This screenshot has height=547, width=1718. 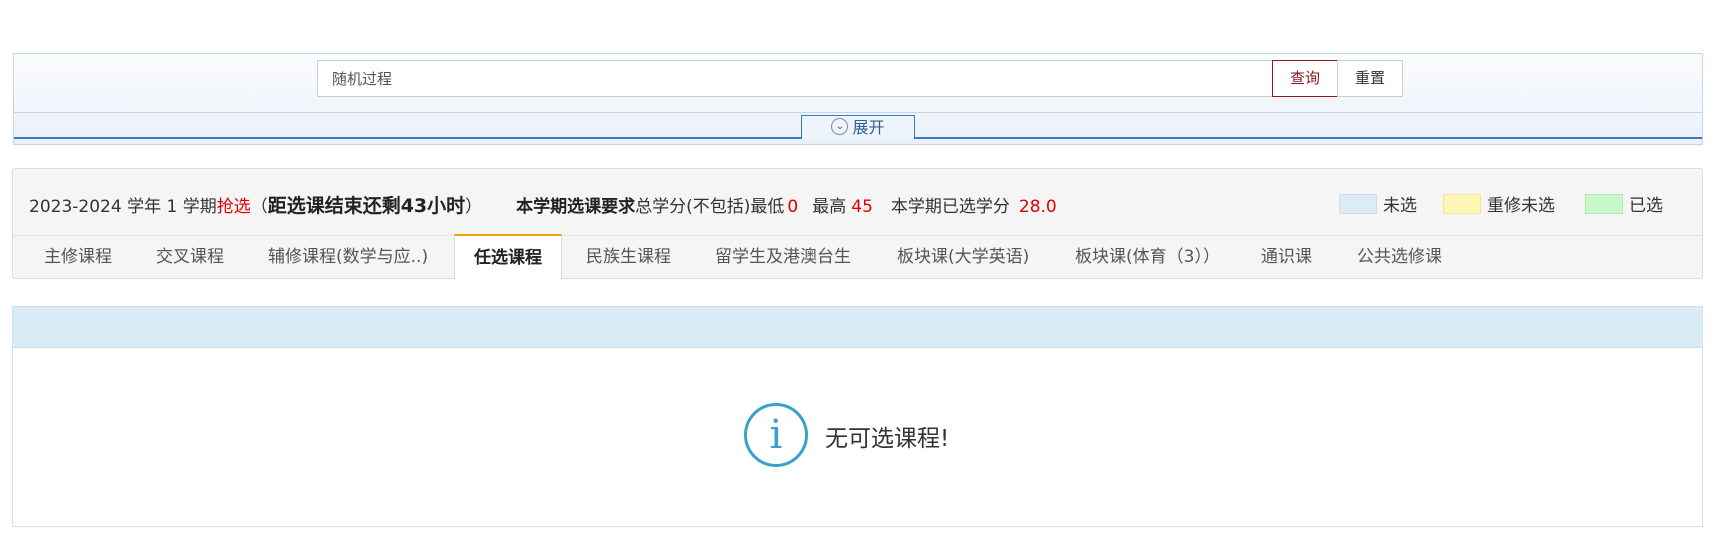 What do you see at coordinates (1370, 78) in the screenshot?
I see `reset-button: 重置` at bounding box center [1370, 78].